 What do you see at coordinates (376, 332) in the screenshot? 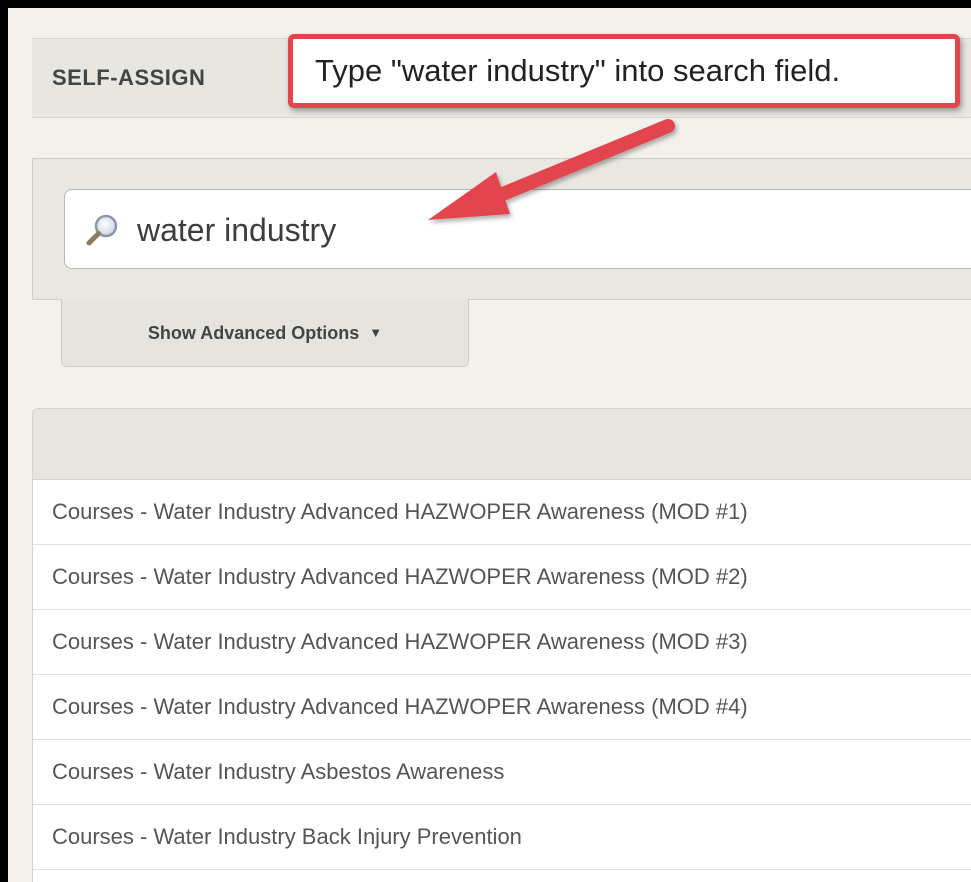
I see `caret-down-icon: ▼` at bounding box center [376, 332].